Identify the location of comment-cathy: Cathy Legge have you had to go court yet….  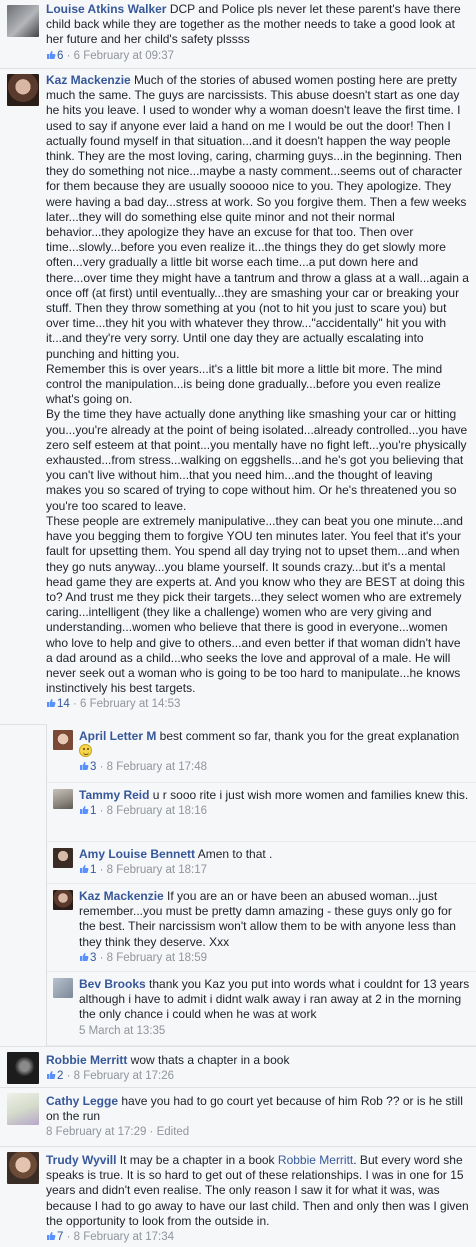
(238, 1117).